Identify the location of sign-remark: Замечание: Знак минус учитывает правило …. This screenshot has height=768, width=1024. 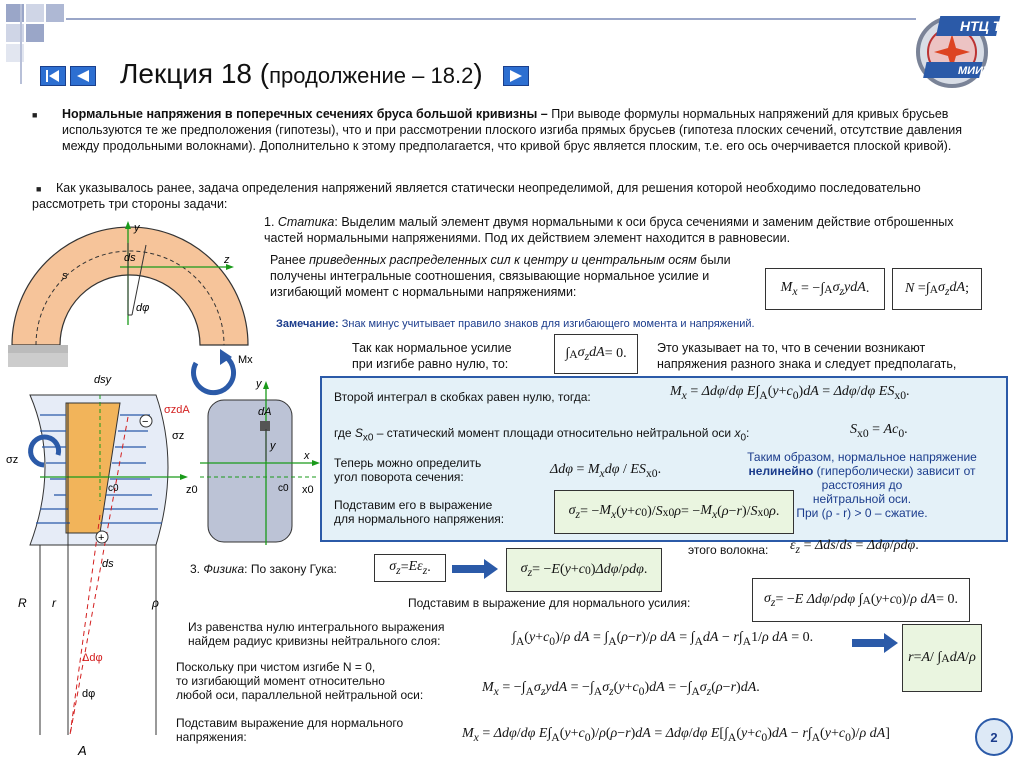
(515, 324).